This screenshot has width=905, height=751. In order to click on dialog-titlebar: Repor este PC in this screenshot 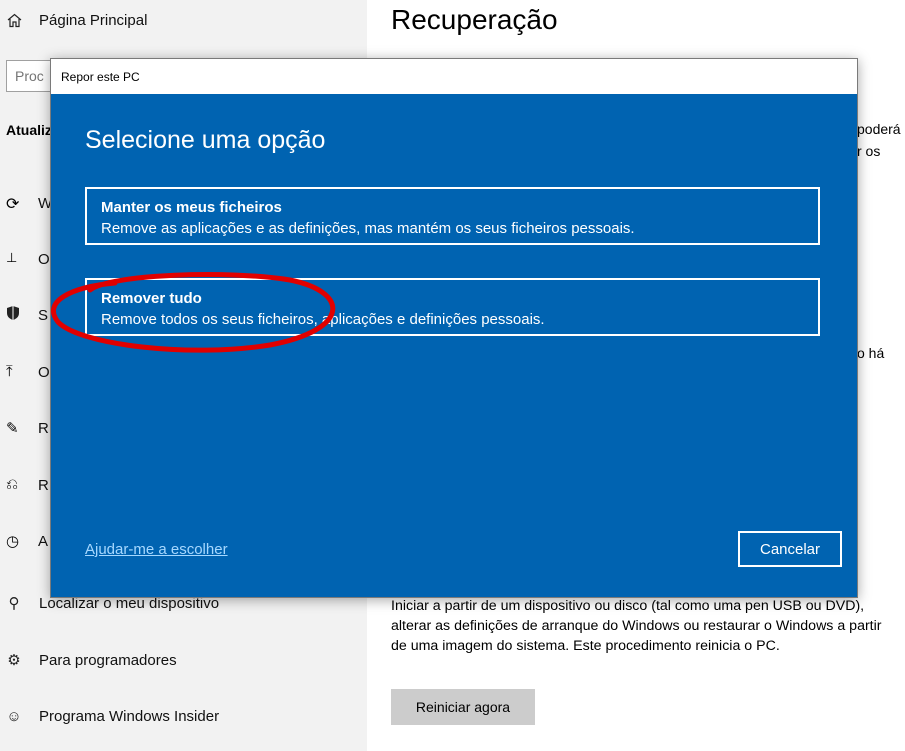, I will do `click(454, 76)`.